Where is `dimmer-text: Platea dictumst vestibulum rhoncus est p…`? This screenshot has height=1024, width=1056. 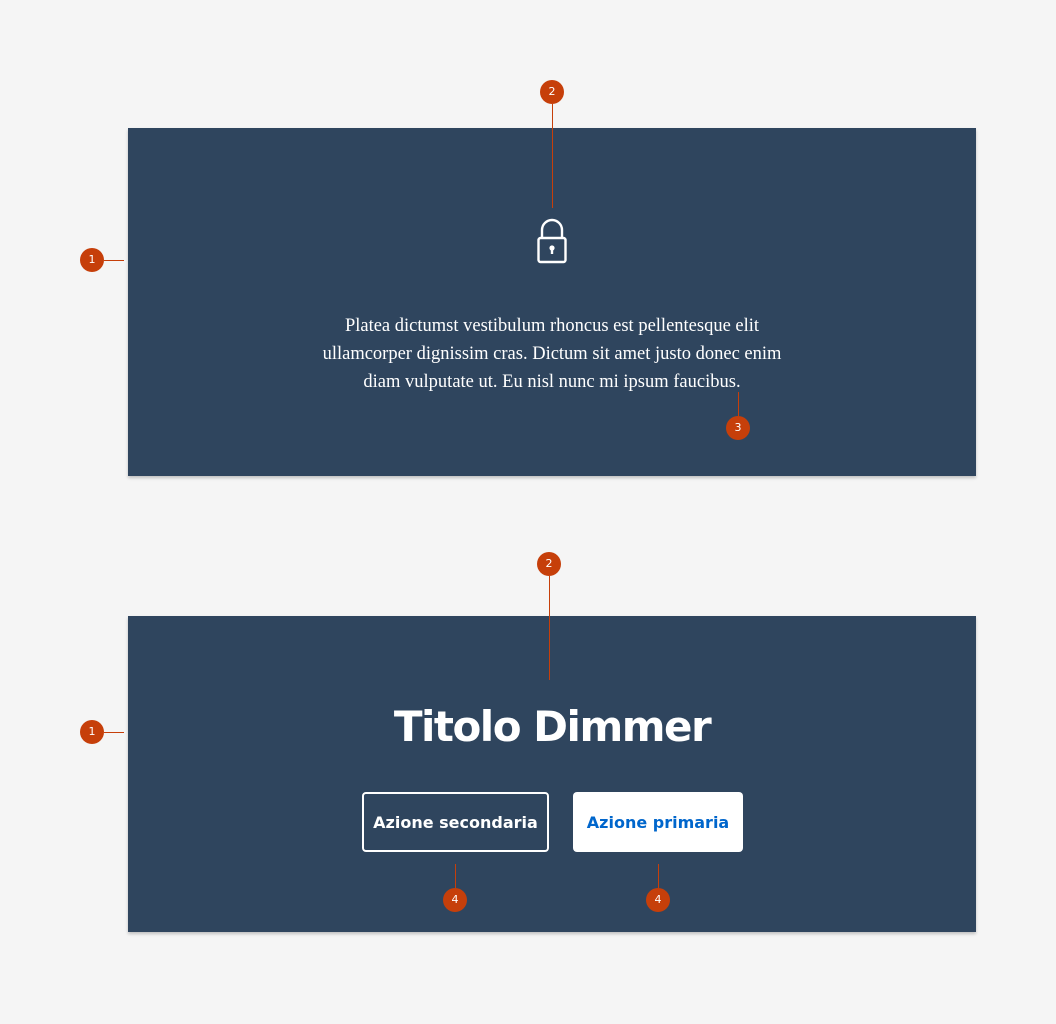 dimmer-text: Platea dictumst vestibulum rhoncus est p… is located at coordinates (552, 354).